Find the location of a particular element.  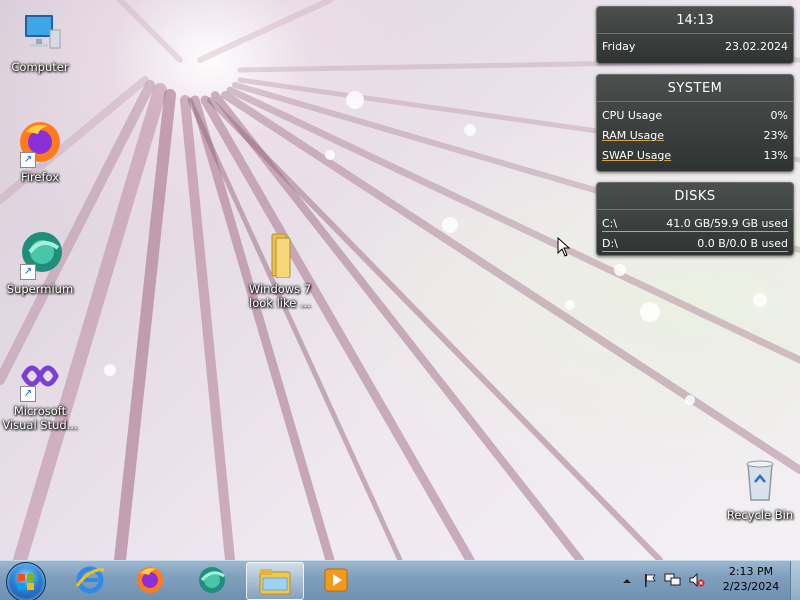

system-gadget-title: SYSTEM is located at coordinates (695, 88).